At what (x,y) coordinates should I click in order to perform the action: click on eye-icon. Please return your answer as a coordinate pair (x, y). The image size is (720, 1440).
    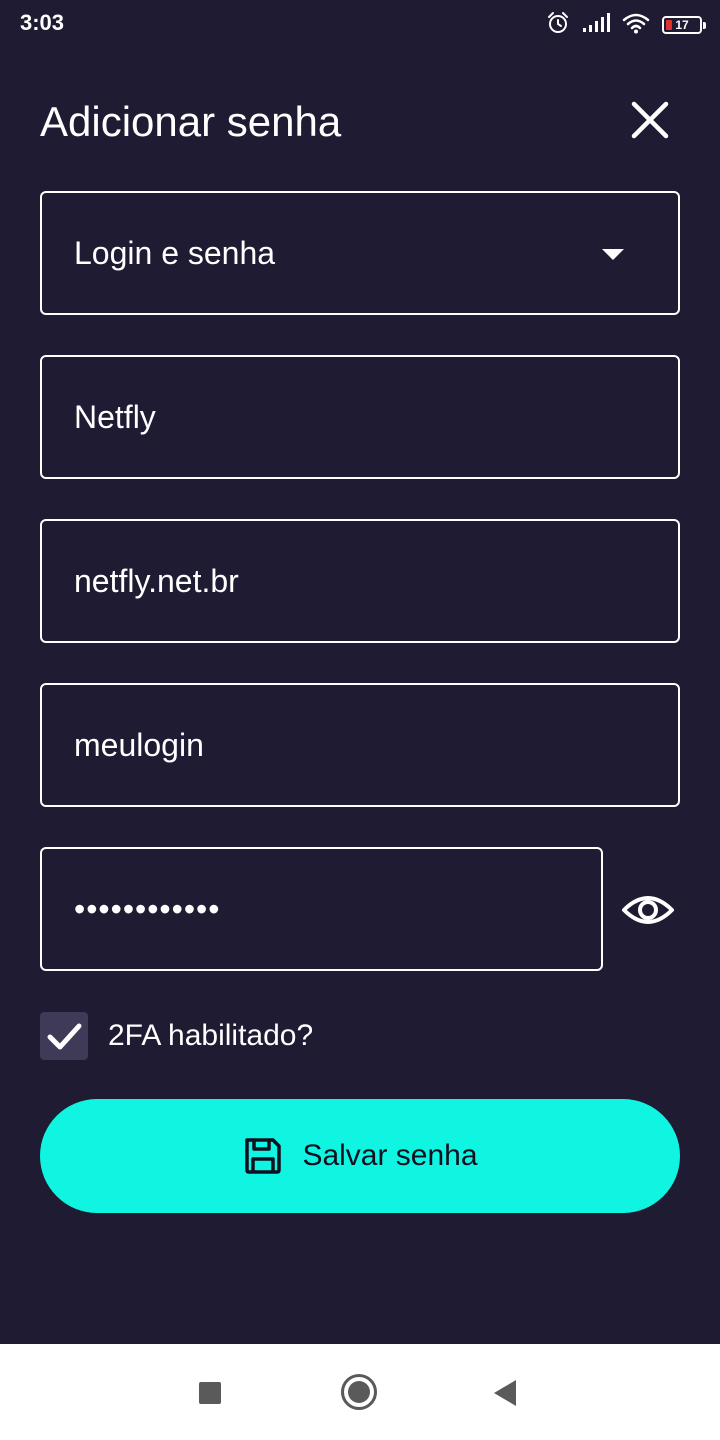
    Looking at the image, I should click on (648, 910).